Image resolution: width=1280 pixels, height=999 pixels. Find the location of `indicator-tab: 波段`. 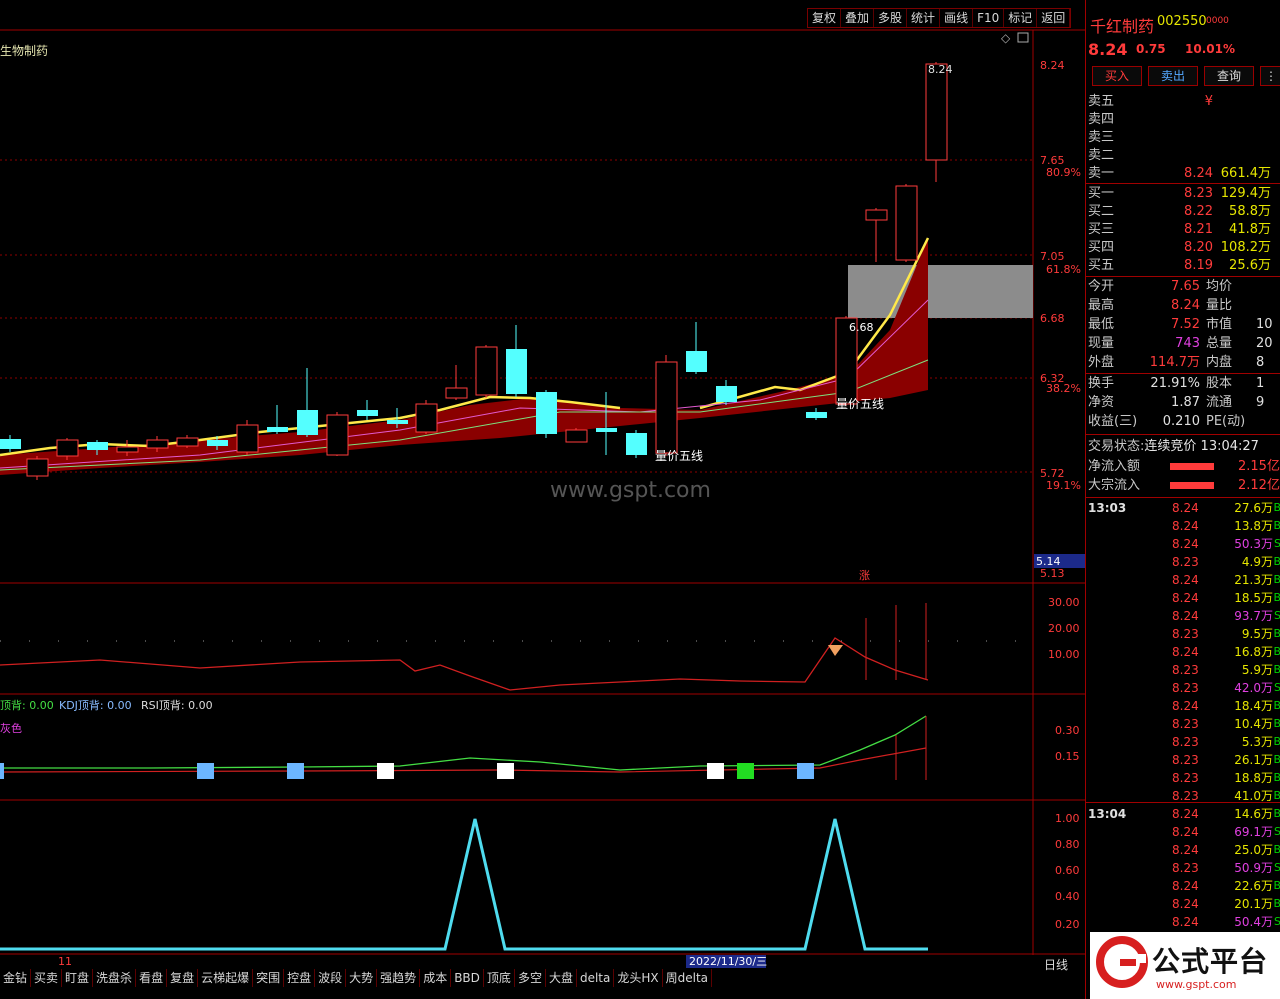

indicator-tab: 波段 is located at coordinates (331, 978).